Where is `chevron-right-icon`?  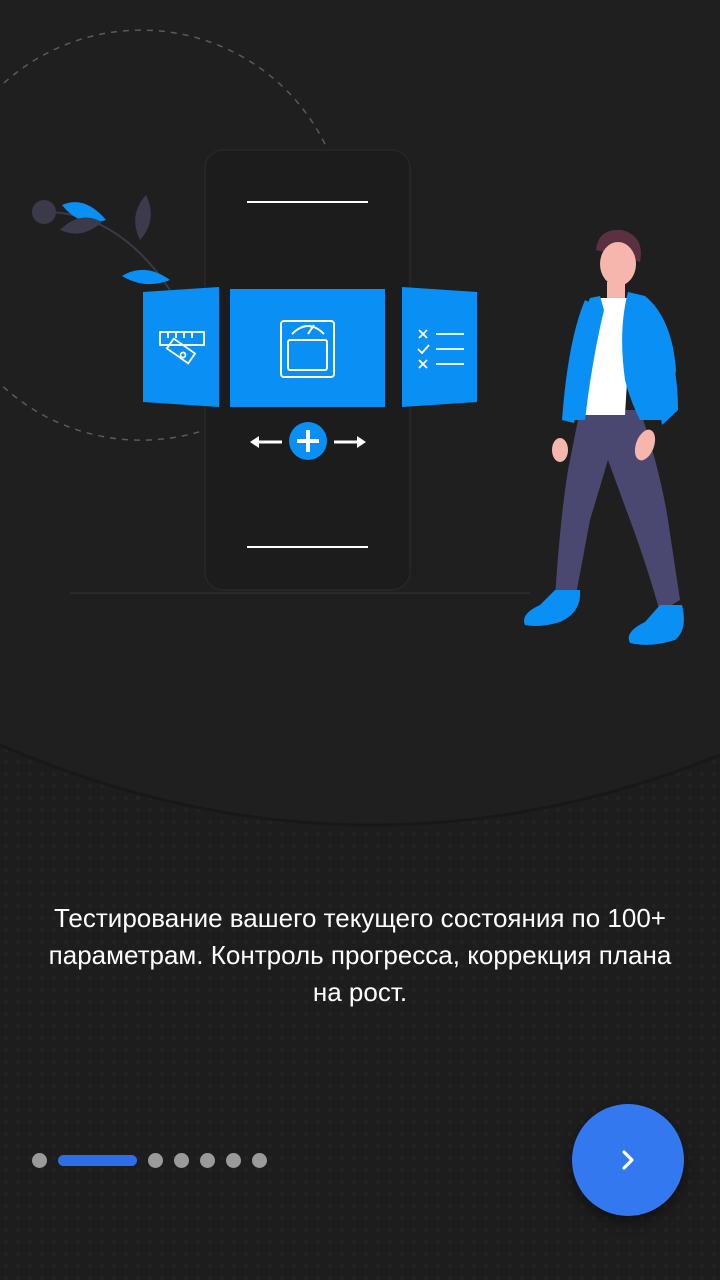 chevron-right-icon is located at coordinates (628, 1160).